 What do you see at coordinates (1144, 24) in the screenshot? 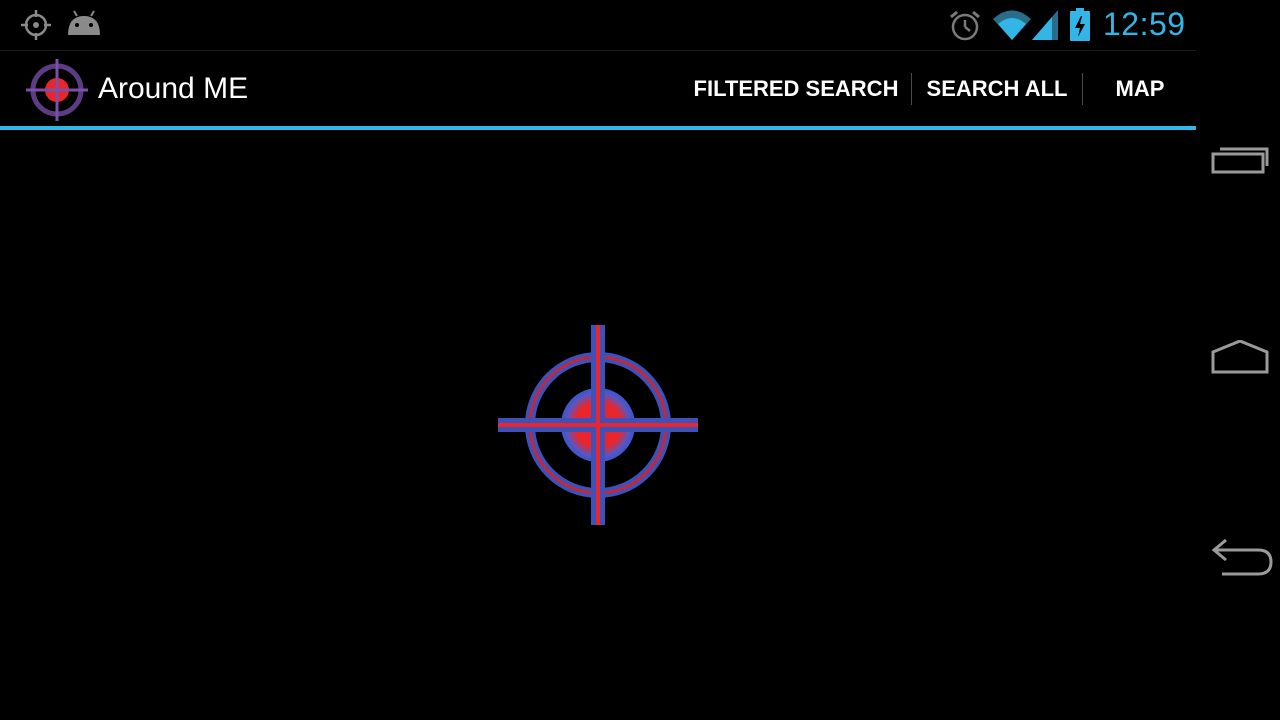
I see `status-bar-clock: 12:59` at bounding box center [1144, 24].